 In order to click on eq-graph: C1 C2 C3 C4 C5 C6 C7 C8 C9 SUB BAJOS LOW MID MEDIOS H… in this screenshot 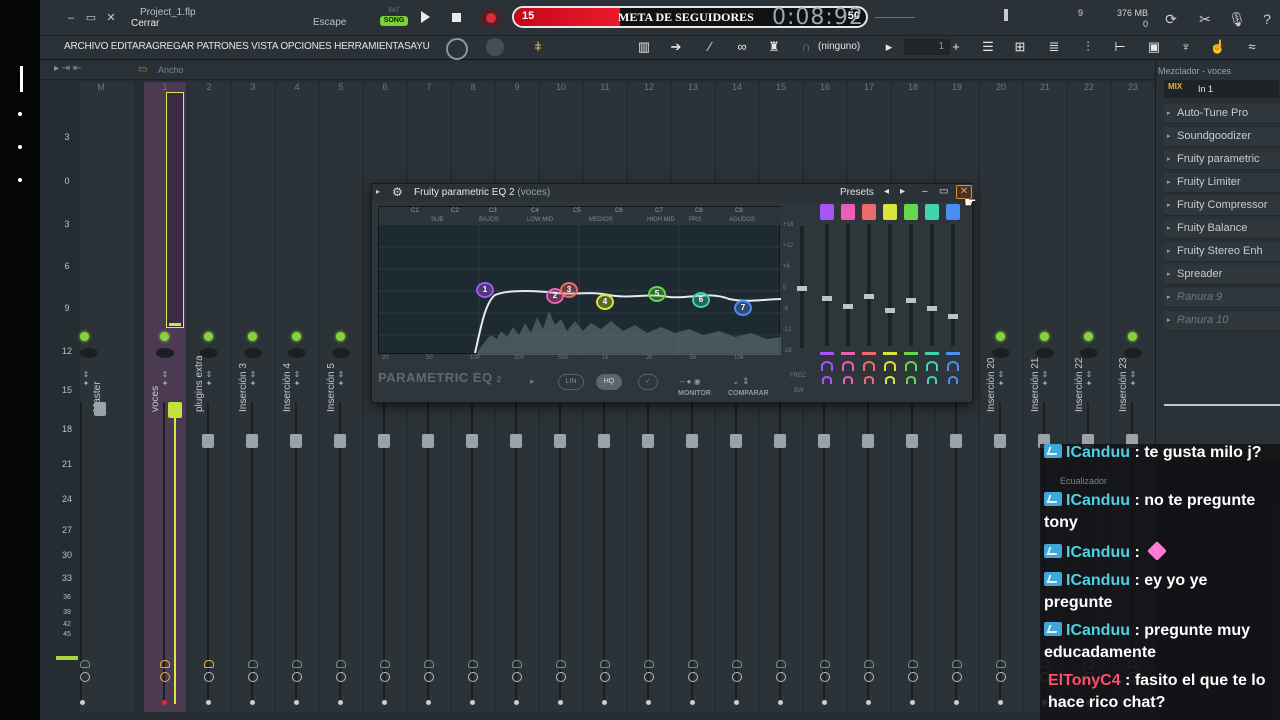, I will do `click(579, 280)`.